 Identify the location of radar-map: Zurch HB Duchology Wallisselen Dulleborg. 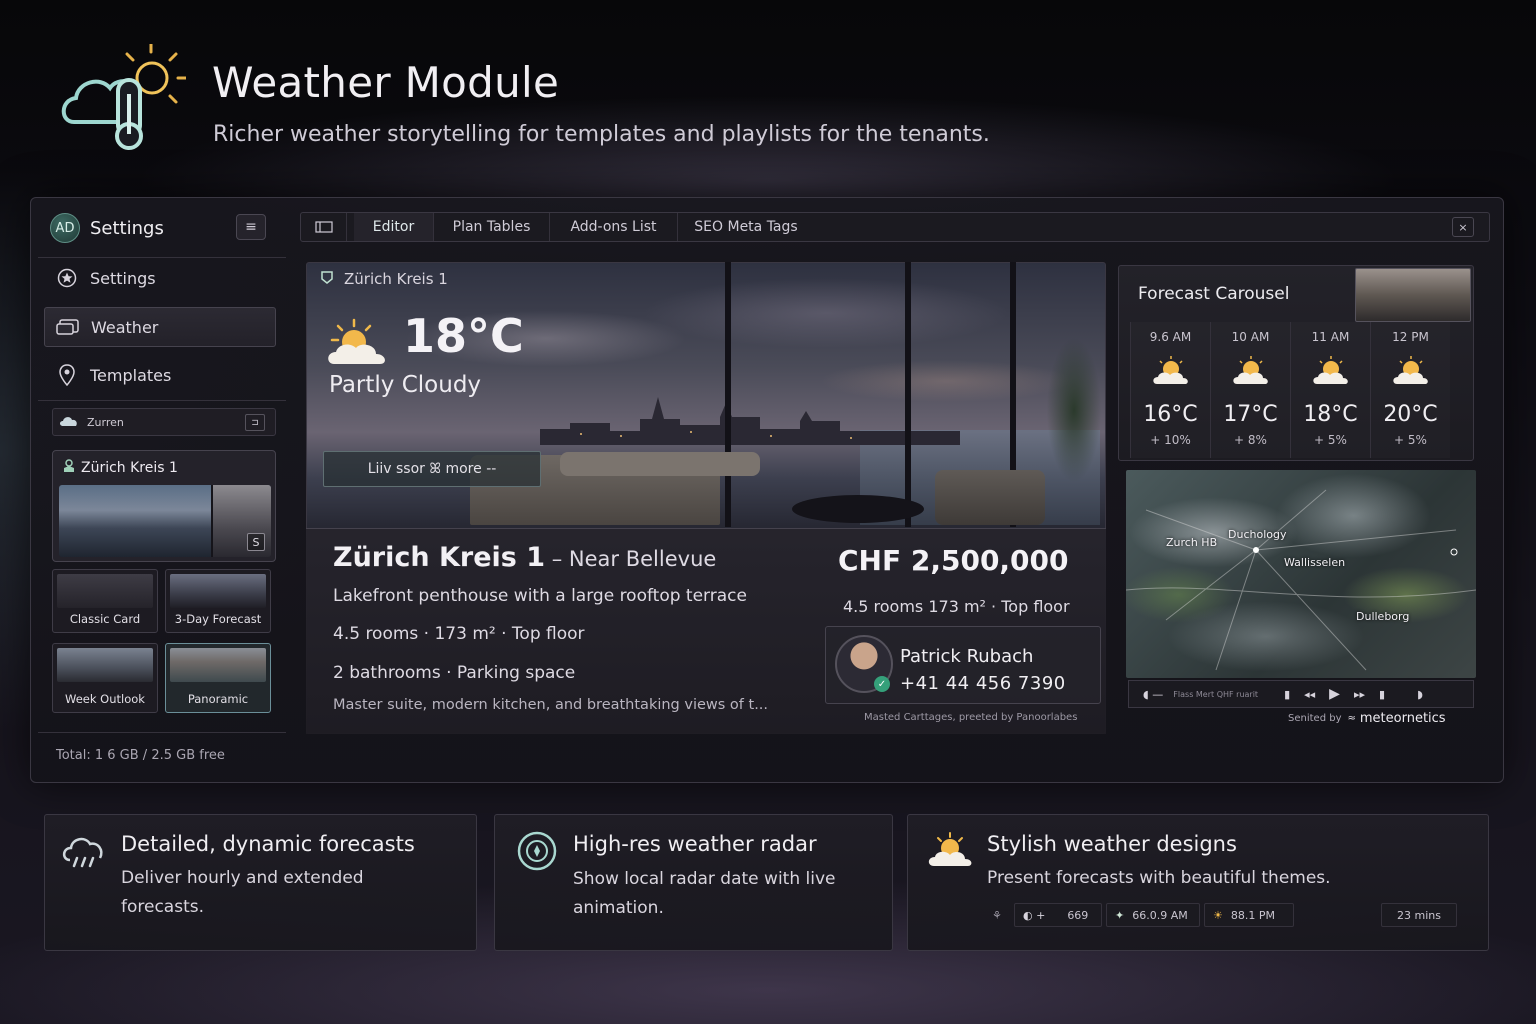
(1301, 574).